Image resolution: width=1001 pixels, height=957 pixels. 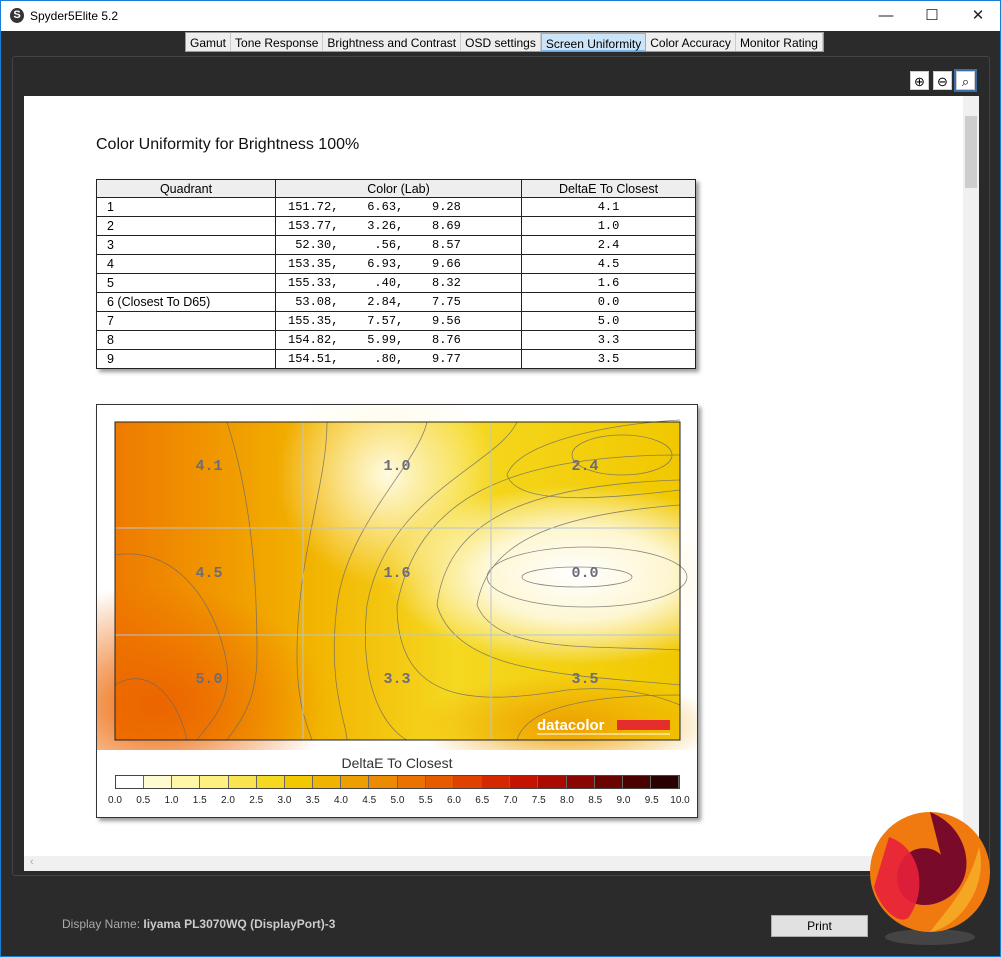 I want to click on quadrant-cell: 8, so click(x=186, y=340).